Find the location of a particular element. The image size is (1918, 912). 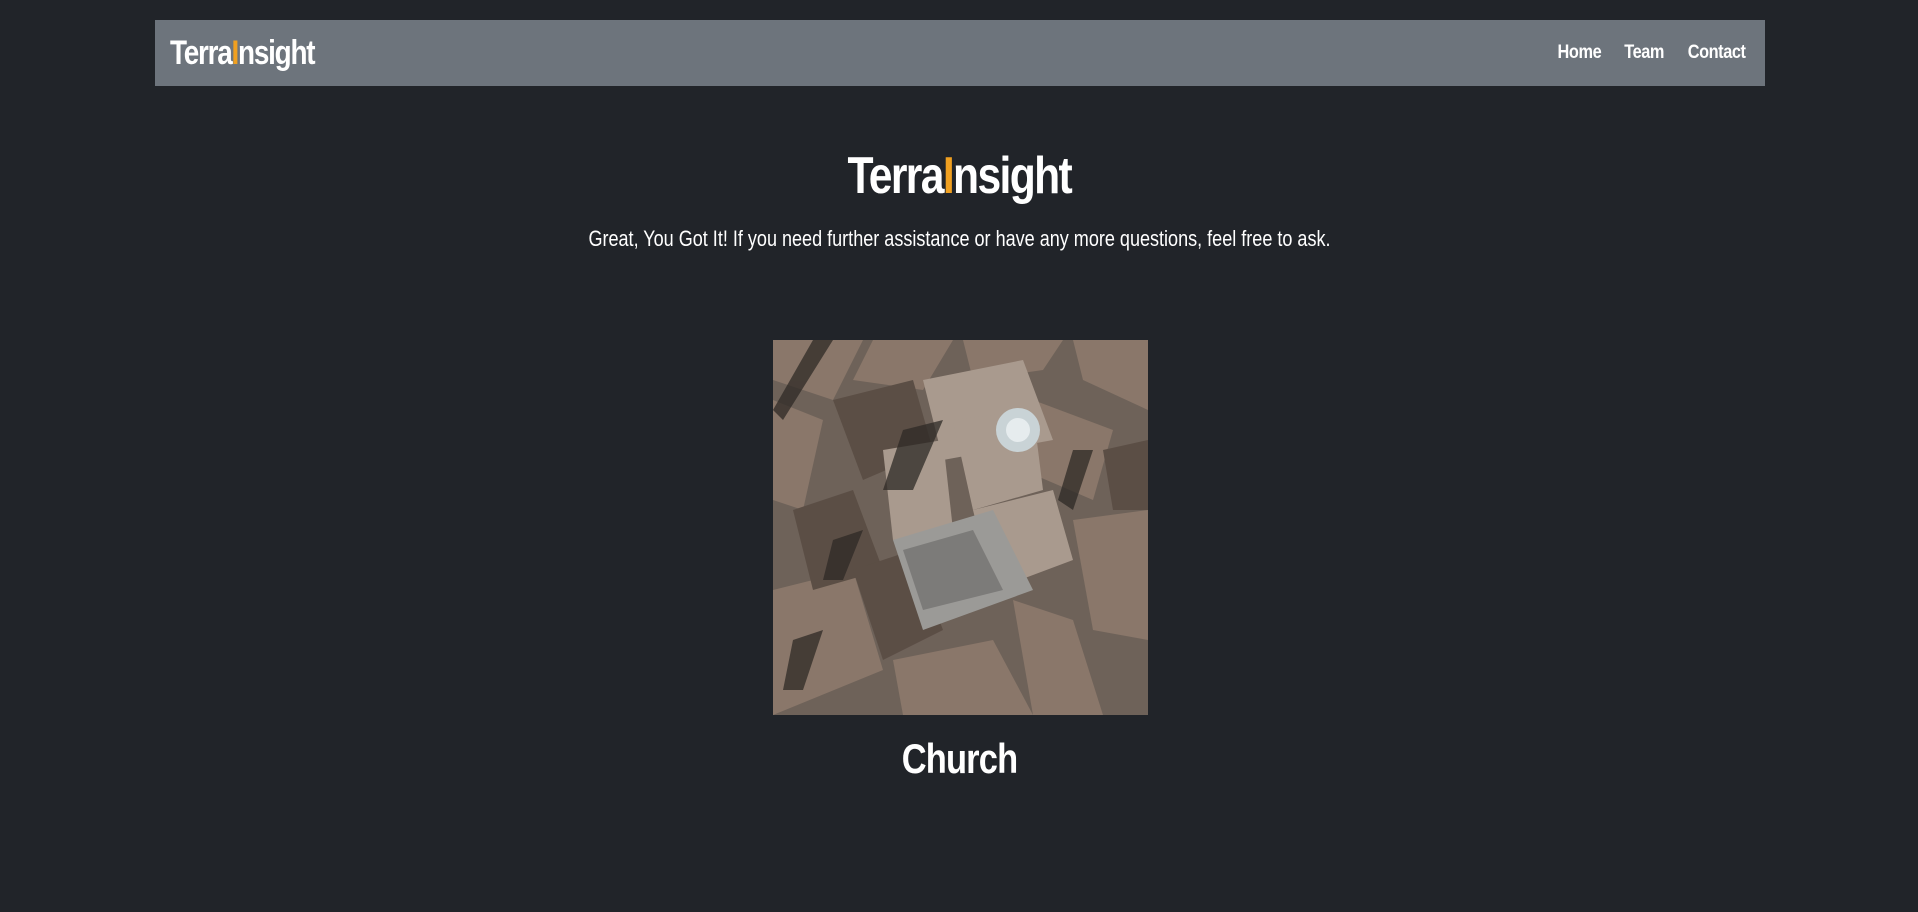

nav-link-team: Team is located at coordinates (1644, 53).